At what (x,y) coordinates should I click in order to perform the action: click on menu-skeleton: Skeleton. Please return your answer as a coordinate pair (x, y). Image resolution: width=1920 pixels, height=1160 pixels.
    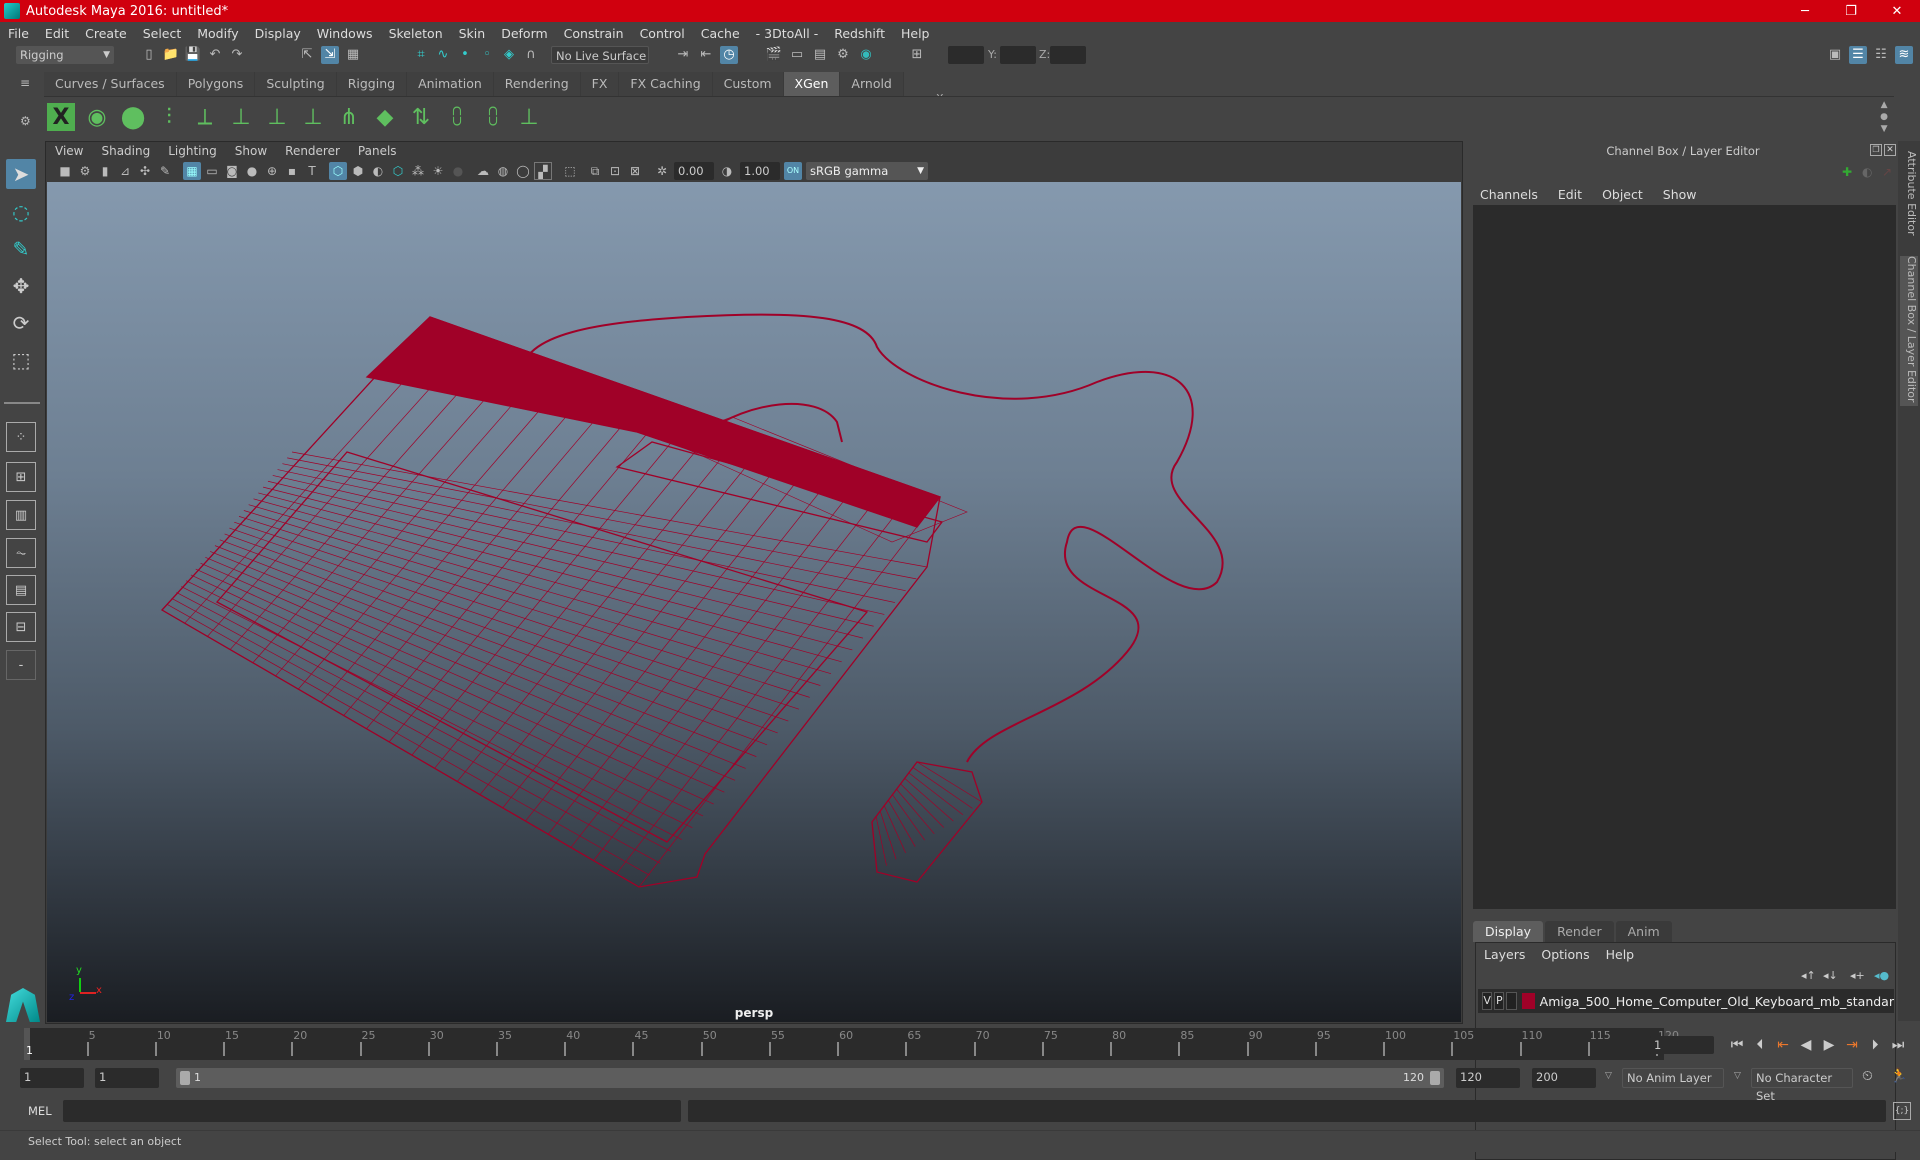
    Looking at the image, I should click on (416, 33).